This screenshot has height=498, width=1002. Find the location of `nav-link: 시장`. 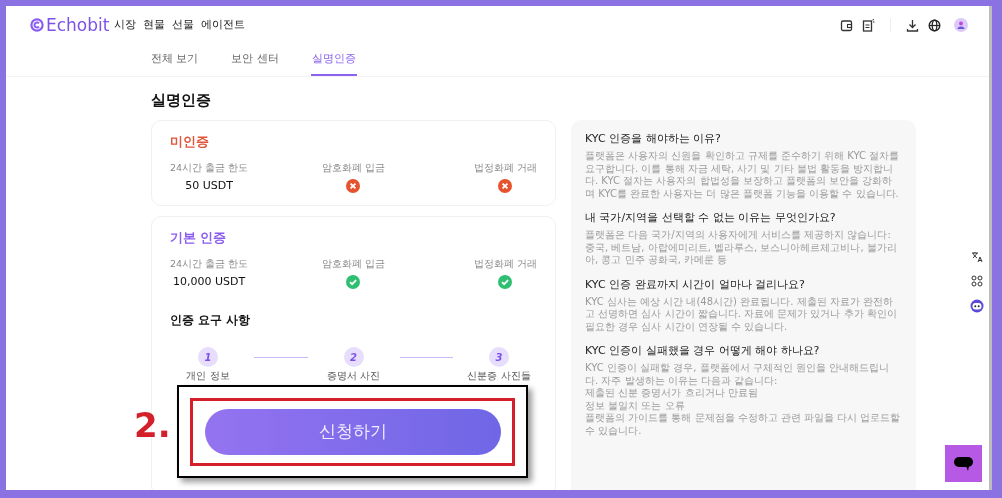

nav-link: 시장 is located at coordinates (125, 25).